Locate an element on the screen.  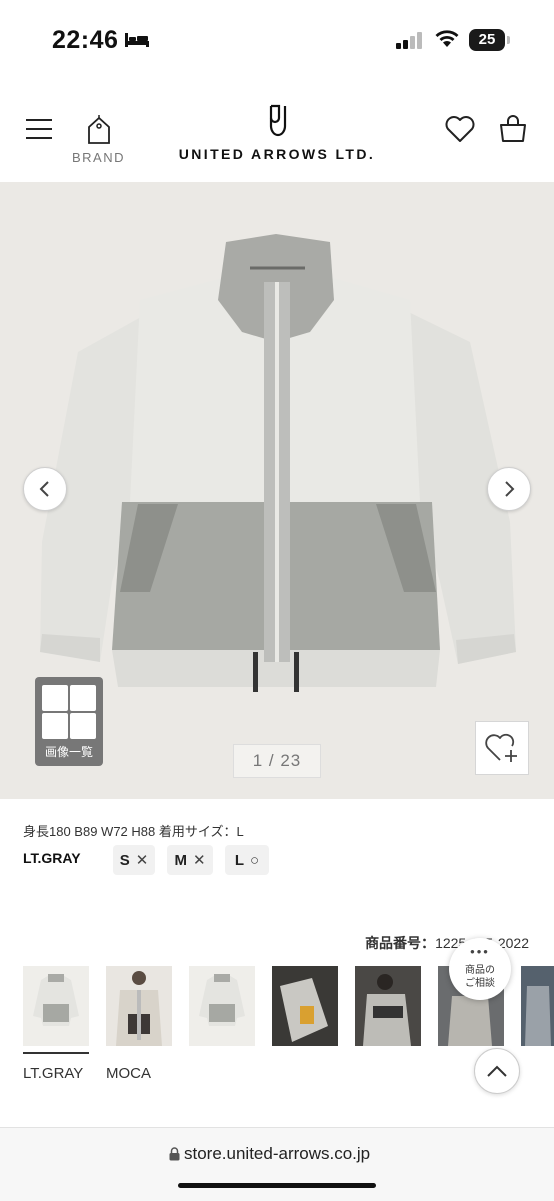
battery-indicator: 25 is located at coordinates (487, 40).